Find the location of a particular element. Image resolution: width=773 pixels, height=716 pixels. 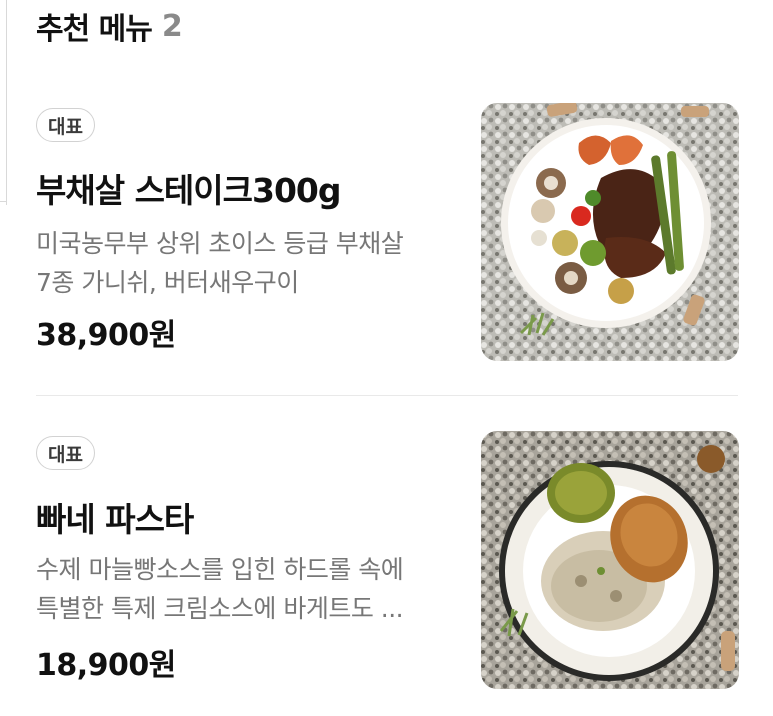

description-line: 수제 마늘빵소스를 입힌 하드롤 속에 is located at coordinates (220, 569).